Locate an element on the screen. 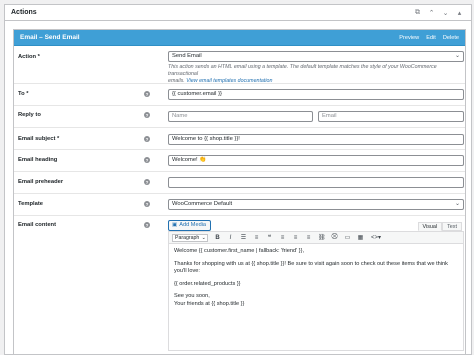  triangle-up-icon: ▴ is located at coordinates (459, 12).